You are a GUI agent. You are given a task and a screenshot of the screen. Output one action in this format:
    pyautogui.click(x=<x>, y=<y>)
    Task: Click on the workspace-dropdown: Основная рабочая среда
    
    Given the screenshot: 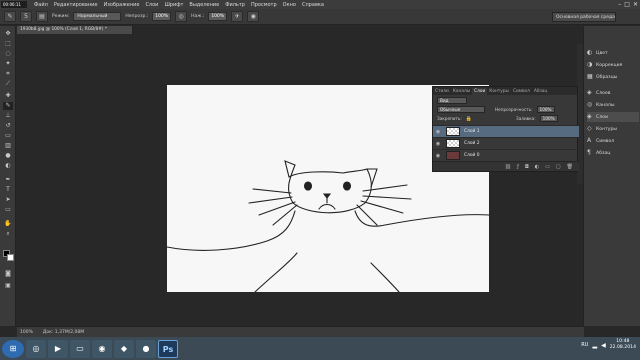 What is the action you would take?
    pyautogui.click(x=584, y=17)
    